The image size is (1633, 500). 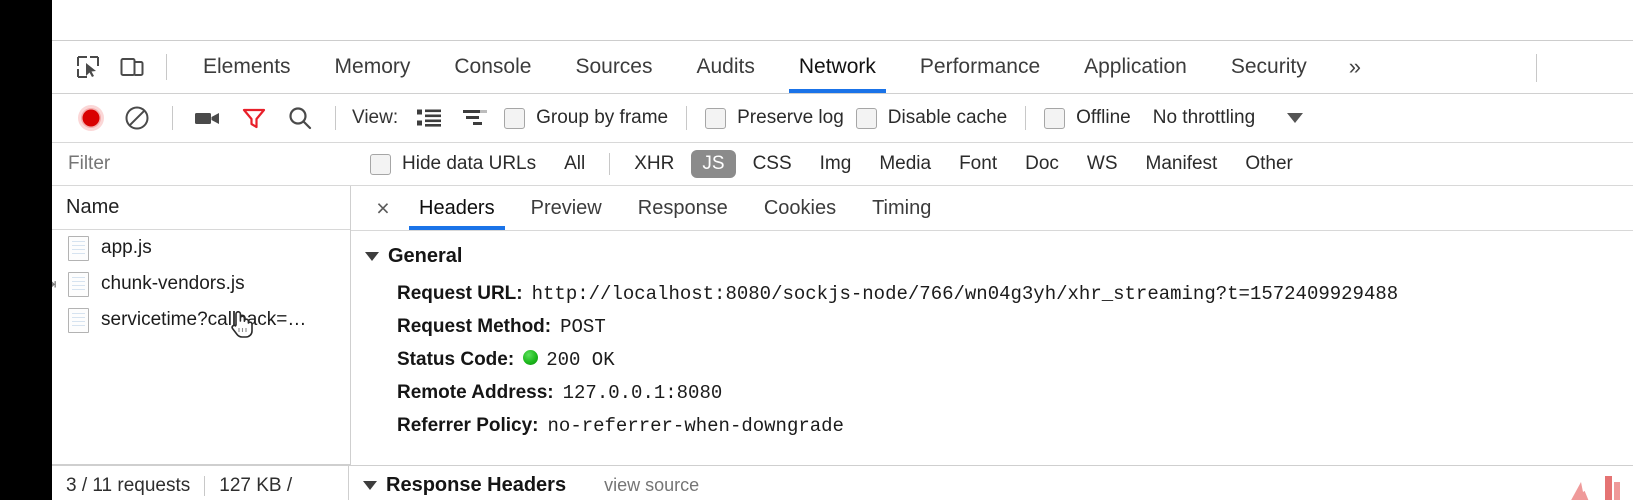 What do you see at coordinates (905, 164) in the screenshot?
I see `filter-type-media: Media` at bounding box center [905, 164].